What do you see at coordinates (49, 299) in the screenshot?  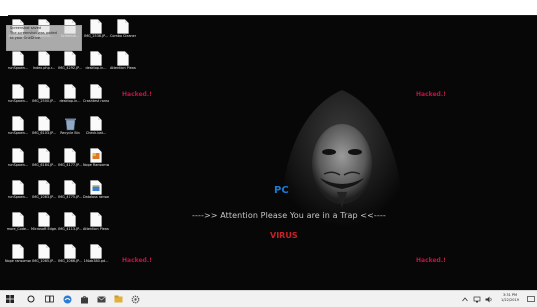 I see `task-view-icon` at bounding box center [49, 299].